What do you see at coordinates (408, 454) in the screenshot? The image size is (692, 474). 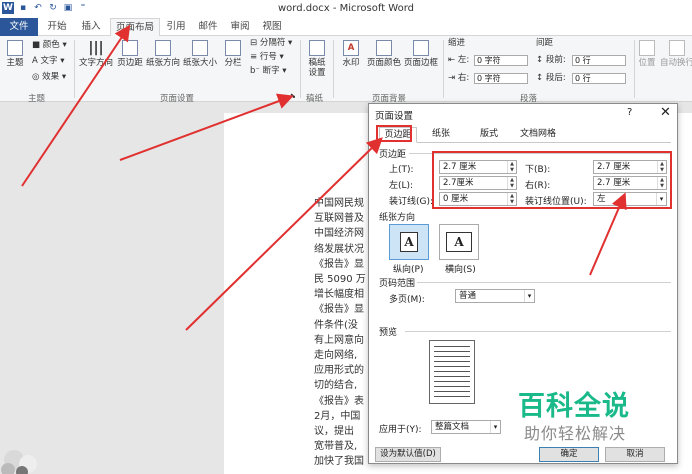 I see `set-default-button: 设为默认值(D)` at bounding box center [408, 454].